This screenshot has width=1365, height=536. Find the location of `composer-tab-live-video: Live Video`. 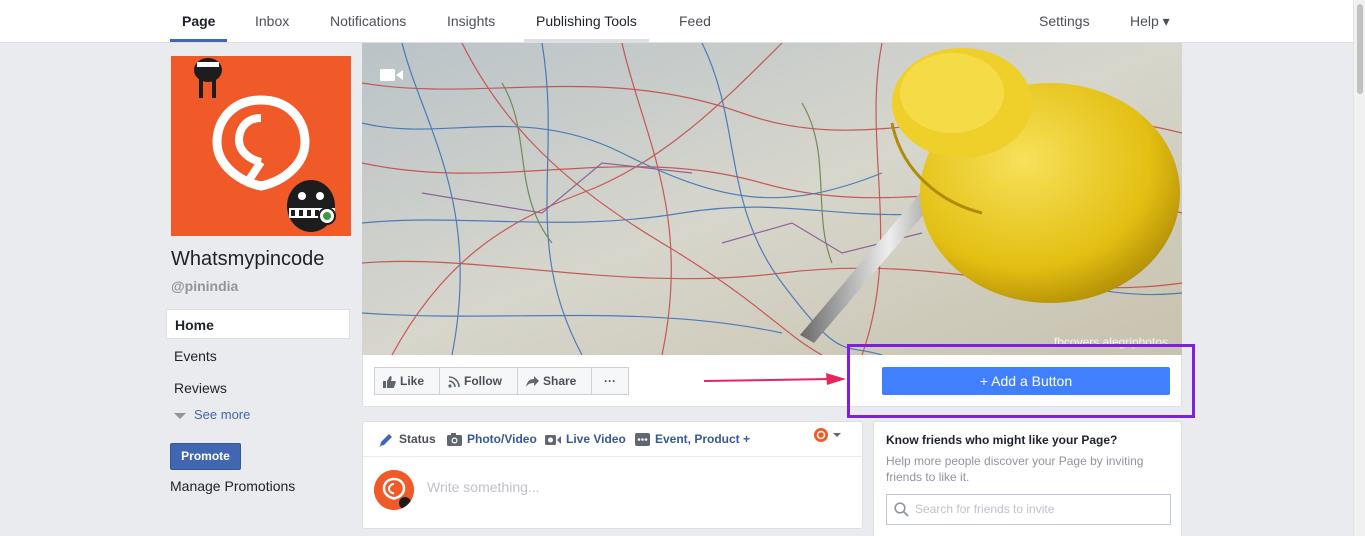

composer-tab-live-video: Live Video is located at coordinates (585, 439).